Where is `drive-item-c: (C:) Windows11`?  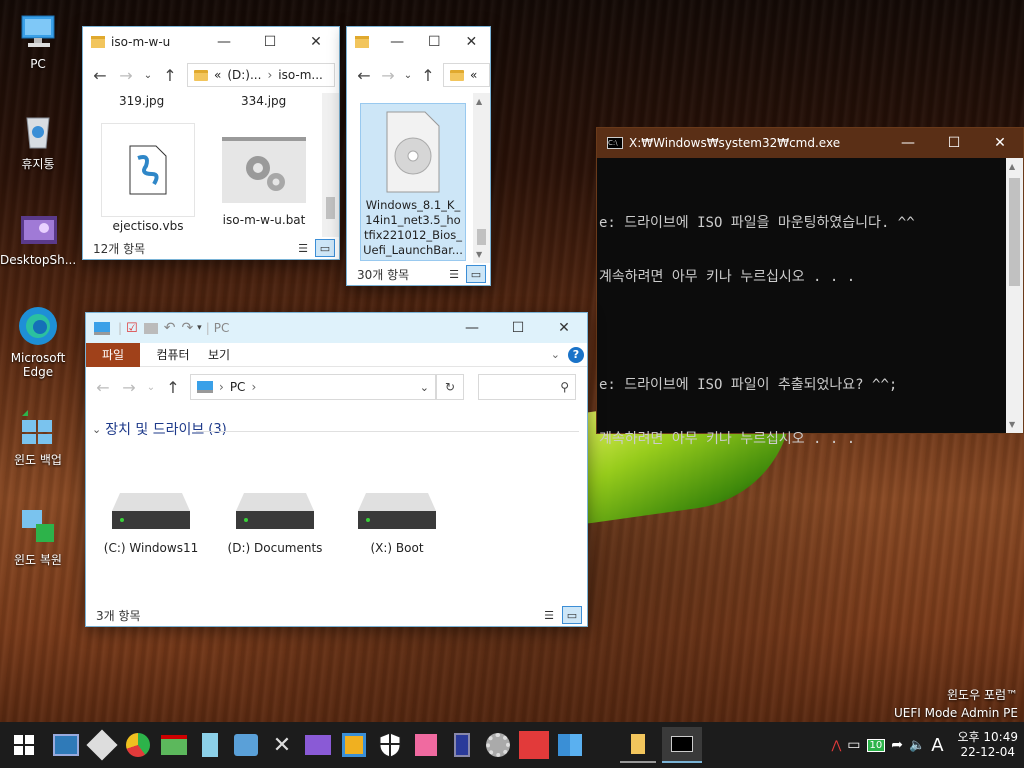 drive-item-c: (C:) Windows11 is located at coordinates (151, 522).